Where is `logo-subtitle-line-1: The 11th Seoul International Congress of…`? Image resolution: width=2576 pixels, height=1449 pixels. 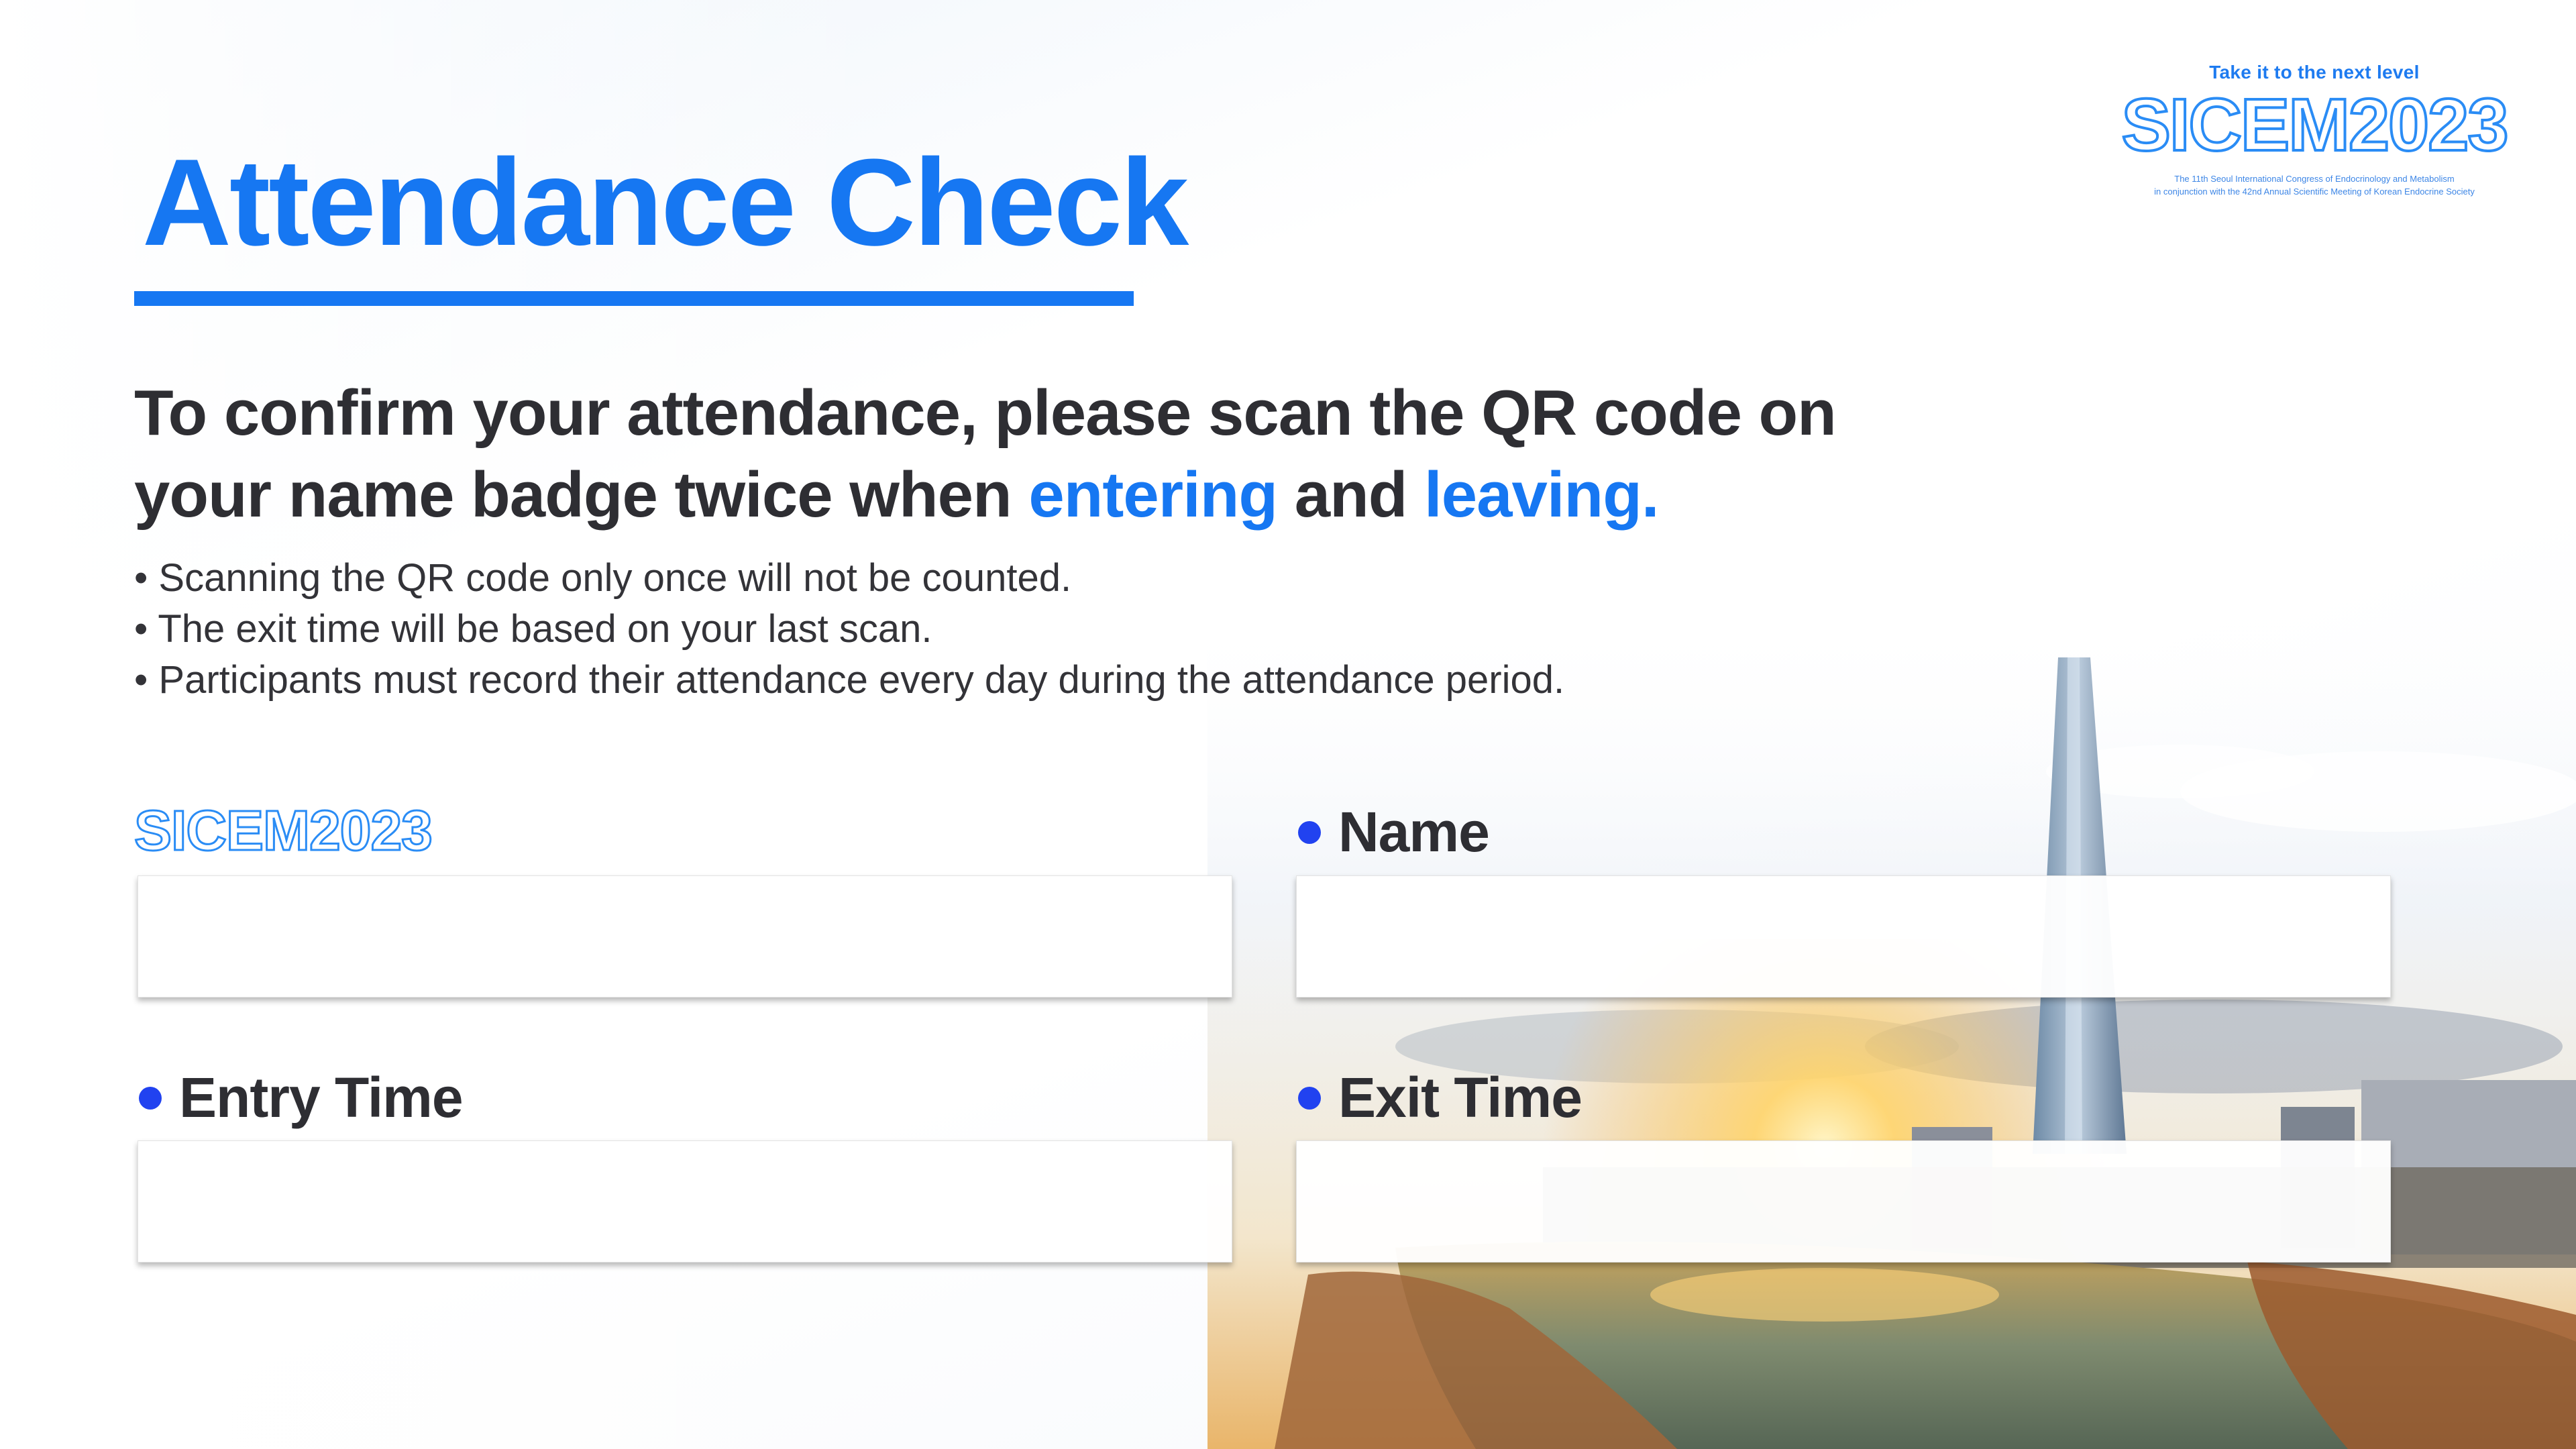
logo-subtitle-line-1: The 11th Seoul International Congress of… is located at coordinates (2314, 179).